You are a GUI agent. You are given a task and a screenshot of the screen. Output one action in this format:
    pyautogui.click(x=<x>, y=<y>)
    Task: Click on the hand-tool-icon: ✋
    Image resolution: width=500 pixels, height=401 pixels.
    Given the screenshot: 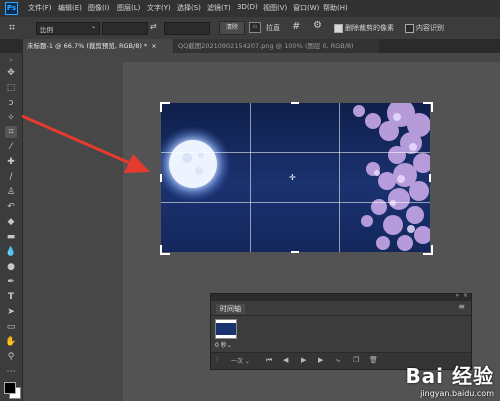 What is the action you would take?
    pyautogui.click(x=11, y=342)
    